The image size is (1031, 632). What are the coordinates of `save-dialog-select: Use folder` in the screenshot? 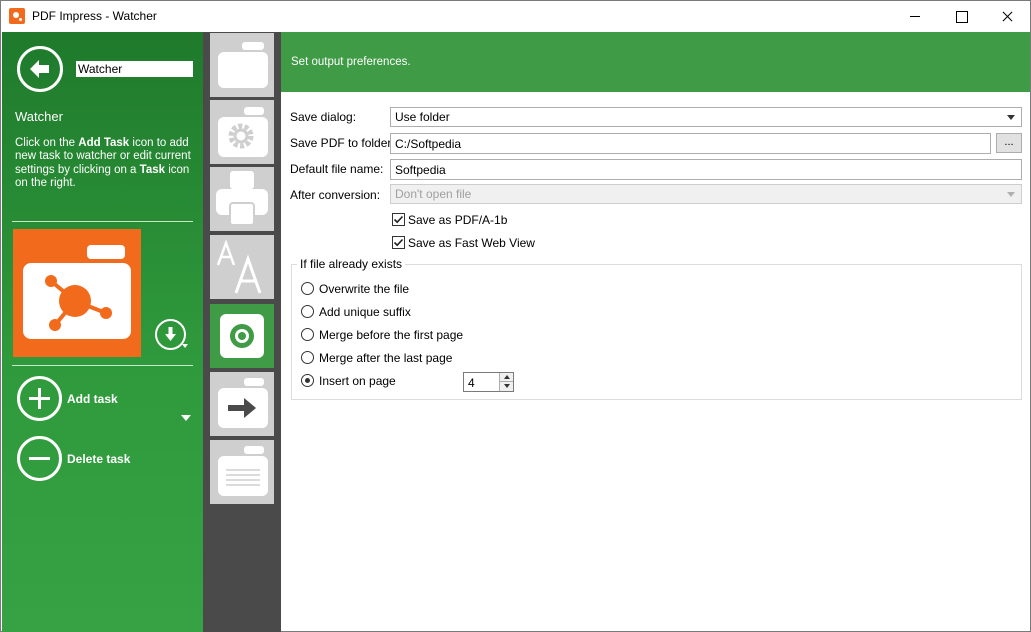 It's located at (706, 117).